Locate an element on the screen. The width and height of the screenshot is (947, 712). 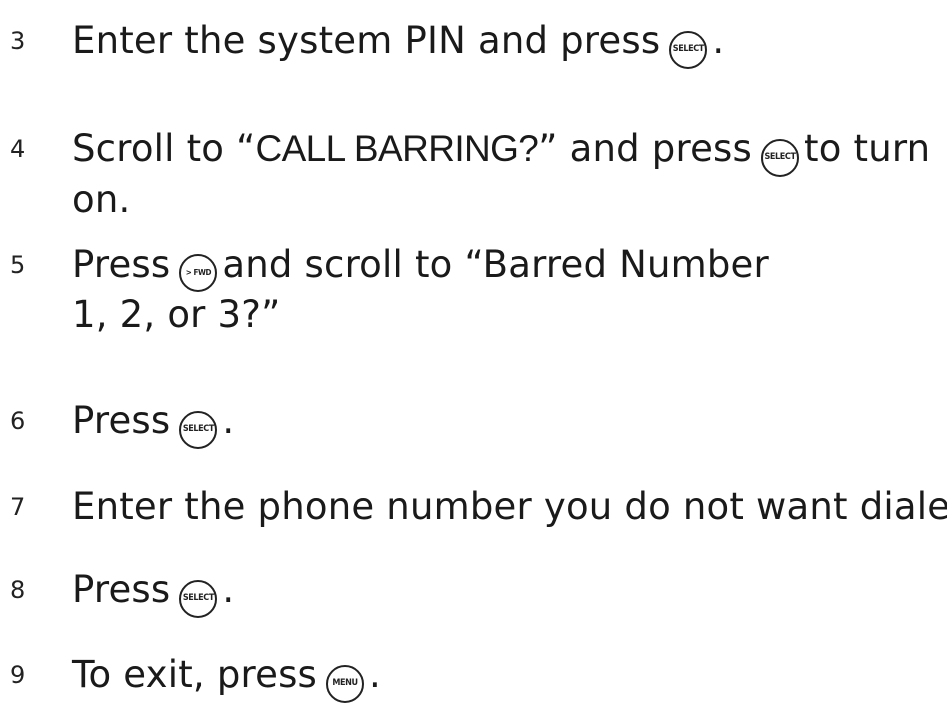
step-number: 5 is located at coordinates (18, 265).